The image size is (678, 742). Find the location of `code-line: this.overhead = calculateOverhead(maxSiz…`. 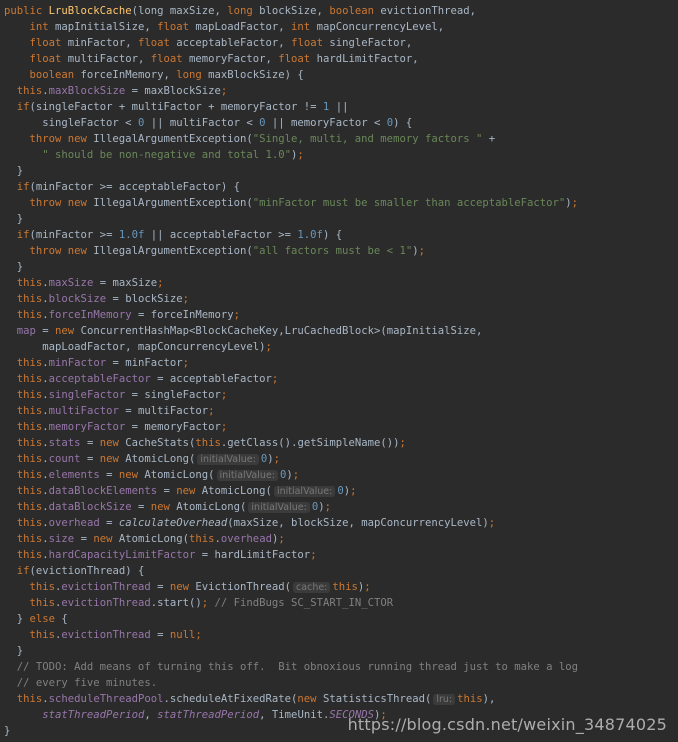

code-line: this.overhead = calculateOverhead(maxSiz… is located at coordinates (341, 523).